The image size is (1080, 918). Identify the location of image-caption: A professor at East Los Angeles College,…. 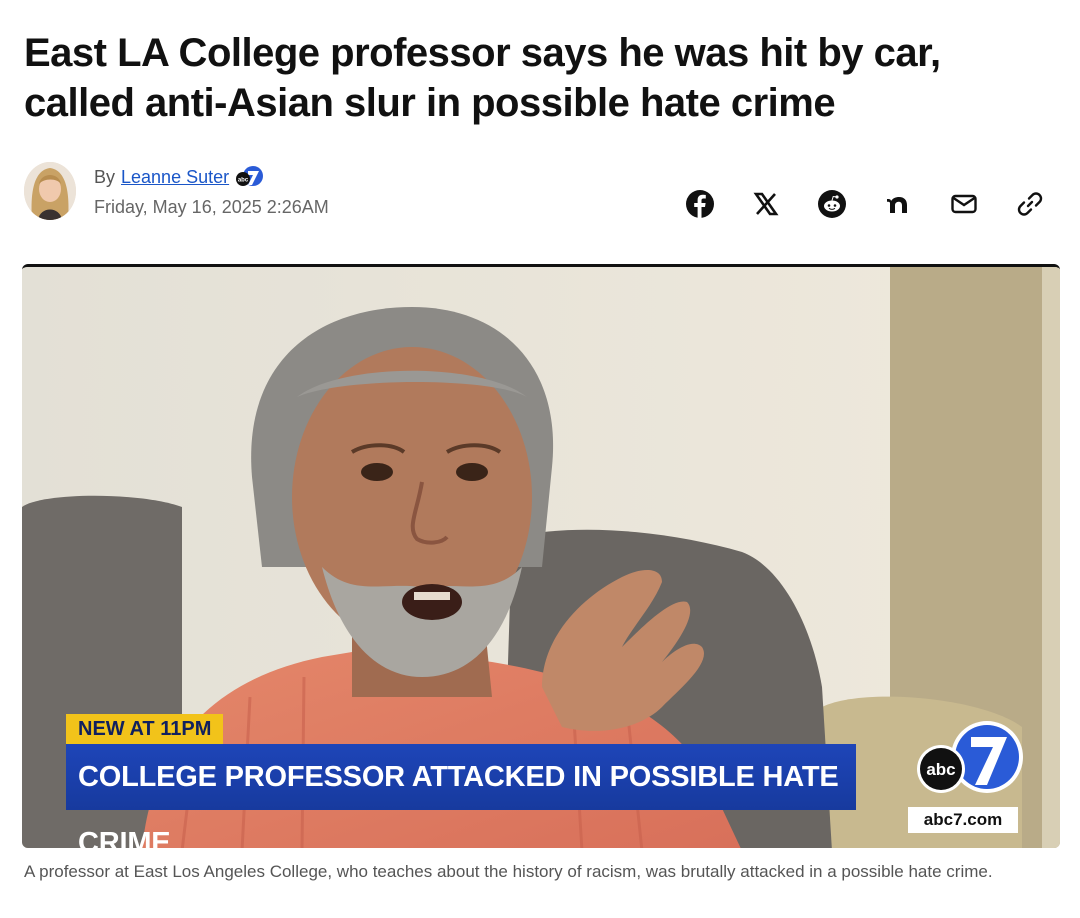
(508, 871).